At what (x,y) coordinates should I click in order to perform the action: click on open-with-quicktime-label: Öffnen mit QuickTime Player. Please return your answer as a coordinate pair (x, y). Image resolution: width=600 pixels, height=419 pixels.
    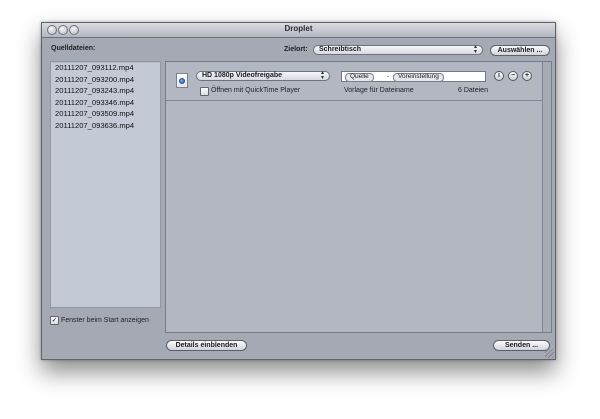
    Looking at the image, I should click on (256, 90).